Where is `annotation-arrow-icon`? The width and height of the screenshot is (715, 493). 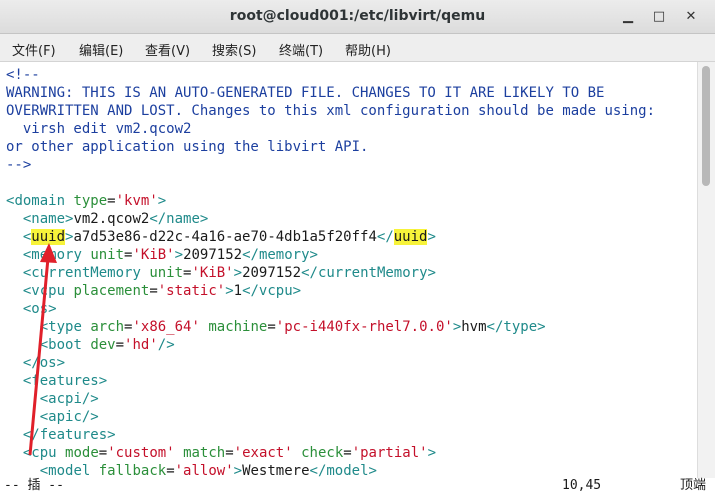
annotation-arrow-icon is located at coordinates (42, 349).